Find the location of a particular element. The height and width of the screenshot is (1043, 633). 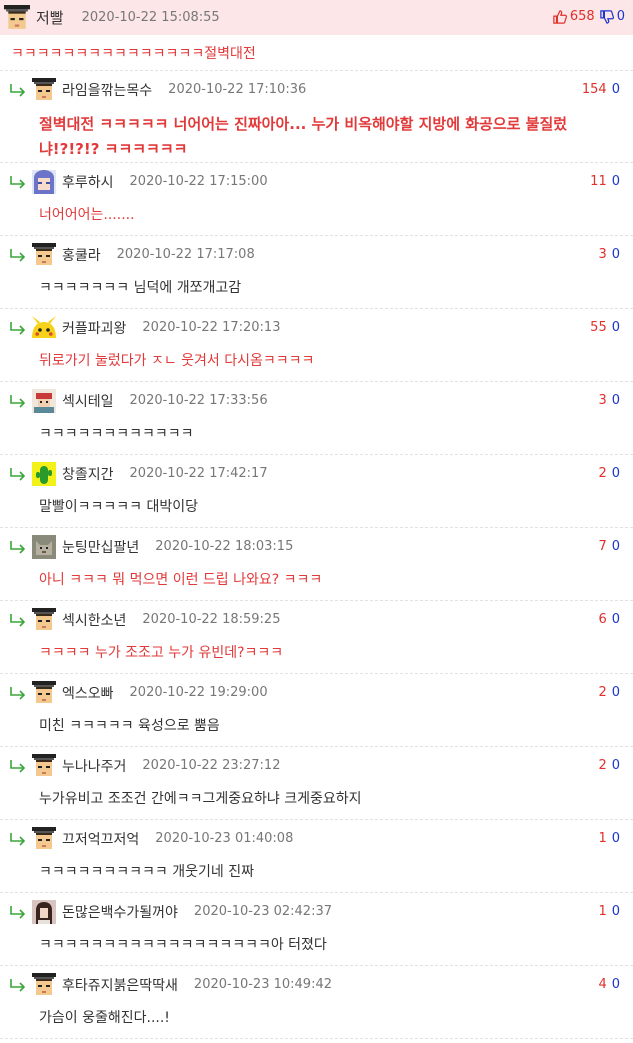

thumbs-down-icon is located at coordinates (606, 16).